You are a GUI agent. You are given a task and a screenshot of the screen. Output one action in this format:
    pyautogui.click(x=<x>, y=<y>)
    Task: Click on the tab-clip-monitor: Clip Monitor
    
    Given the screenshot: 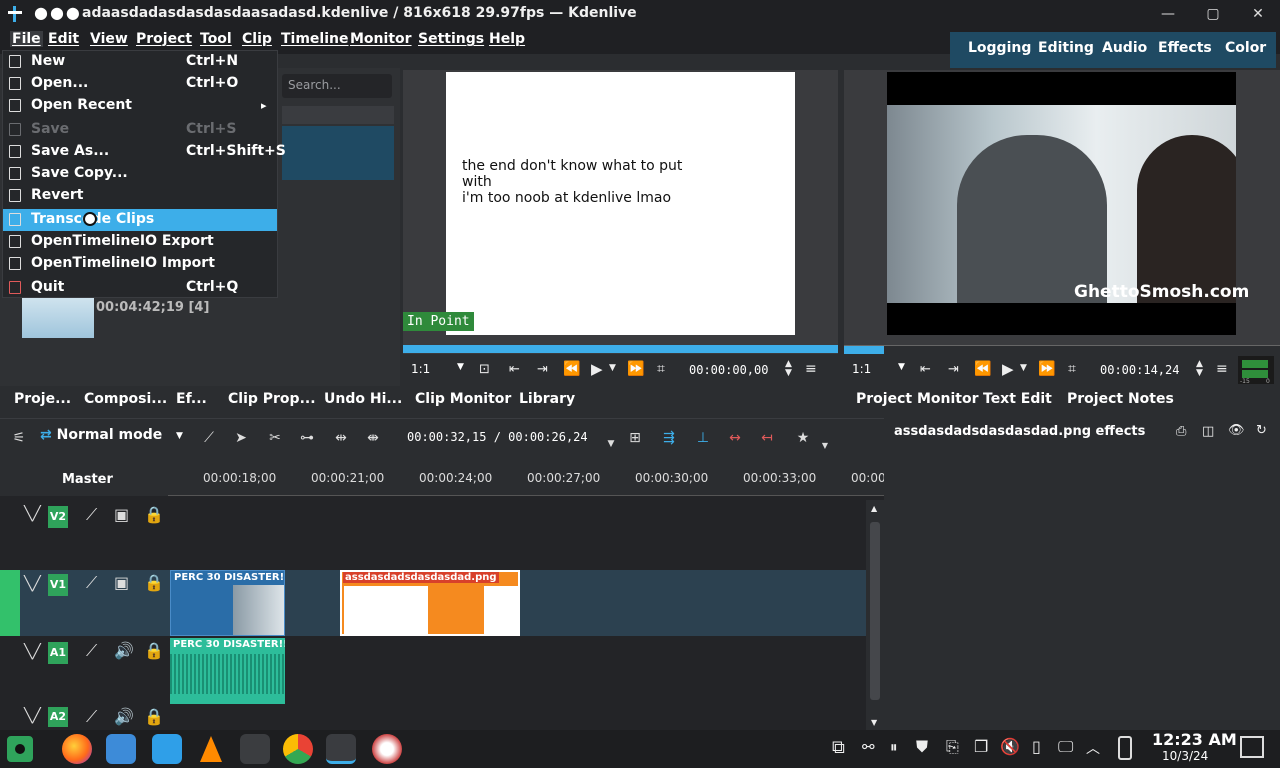 What is the action you would take?
    pyautogui.click(x=463, y=399)
    